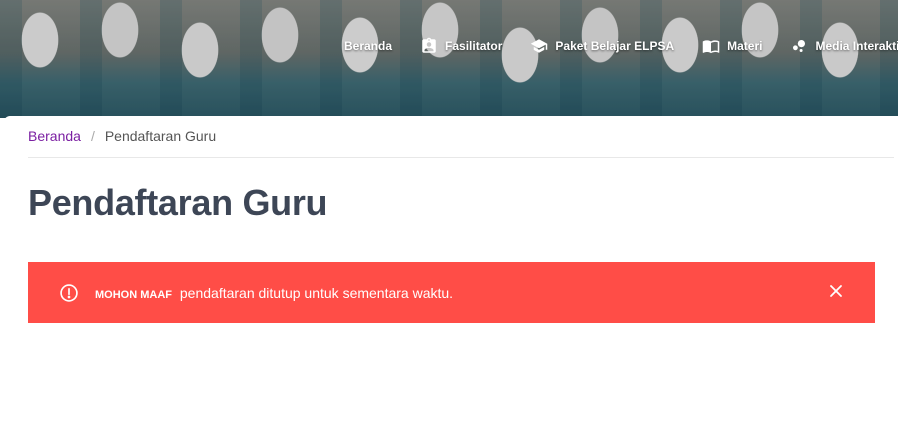 This screenshot has width=898, height=436. What do you see at coordinates (461, 157) in the screenshot?
I see `breadcrumb-divider` at bounding box center [461, 157].